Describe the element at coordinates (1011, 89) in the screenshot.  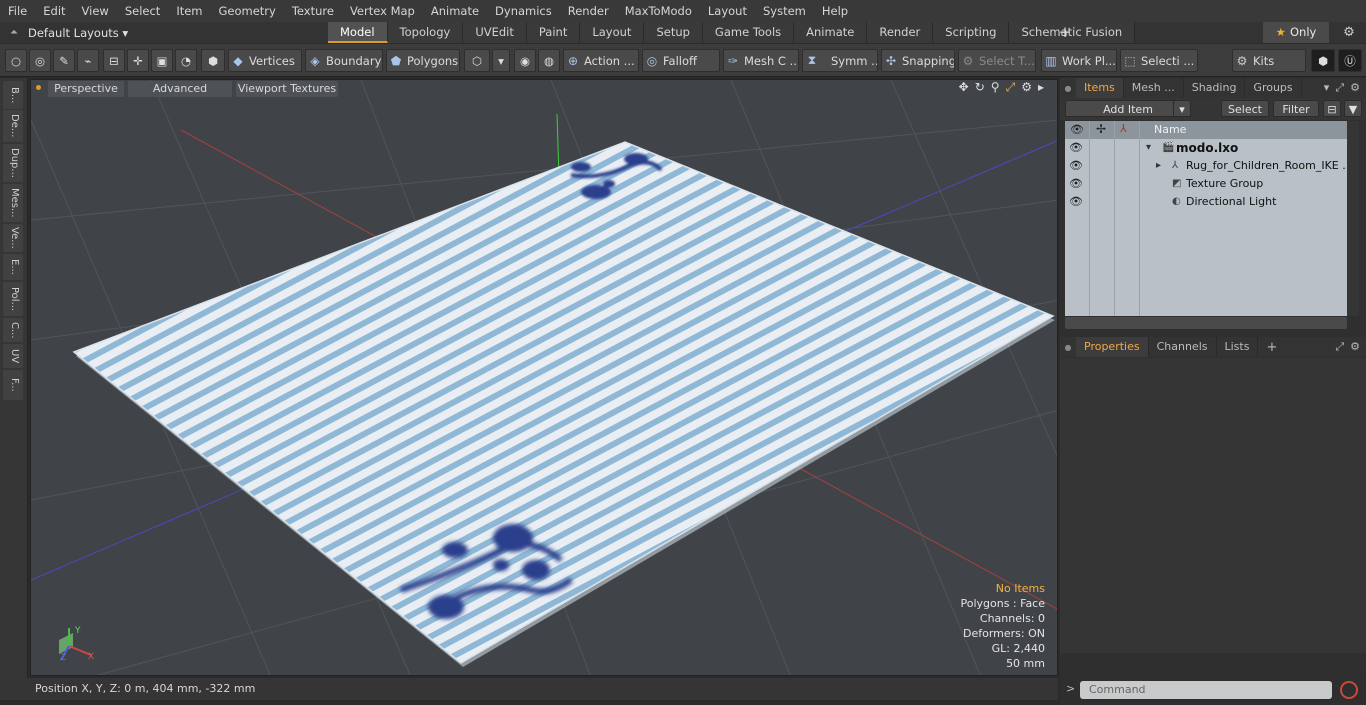
I see `maximize-icon: ⤢` at that location.